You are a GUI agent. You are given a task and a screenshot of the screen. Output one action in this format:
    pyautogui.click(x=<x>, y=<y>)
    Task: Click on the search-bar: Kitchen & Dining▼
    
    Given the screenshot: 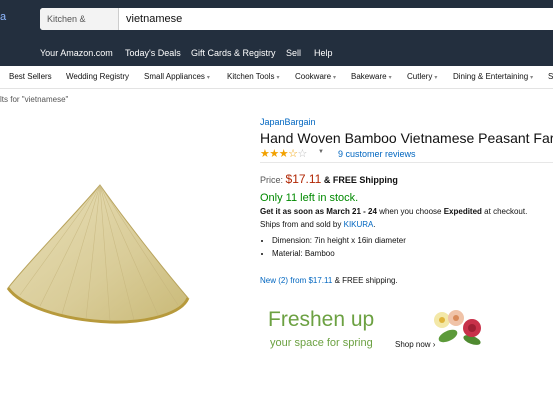 What is the action you would take?
    pyautogui.click(x=296, y=19)
    